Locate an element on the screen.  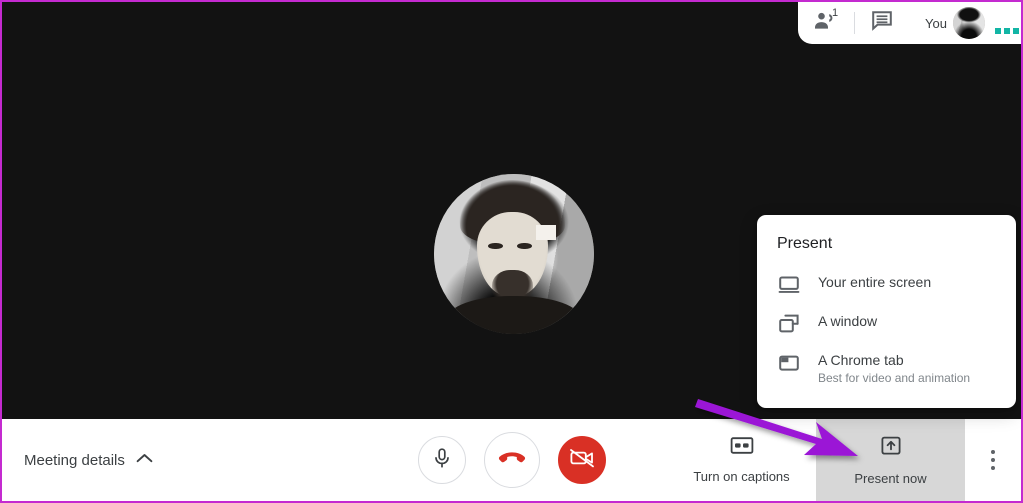
mic-icon is located at coordinates (442, 460).